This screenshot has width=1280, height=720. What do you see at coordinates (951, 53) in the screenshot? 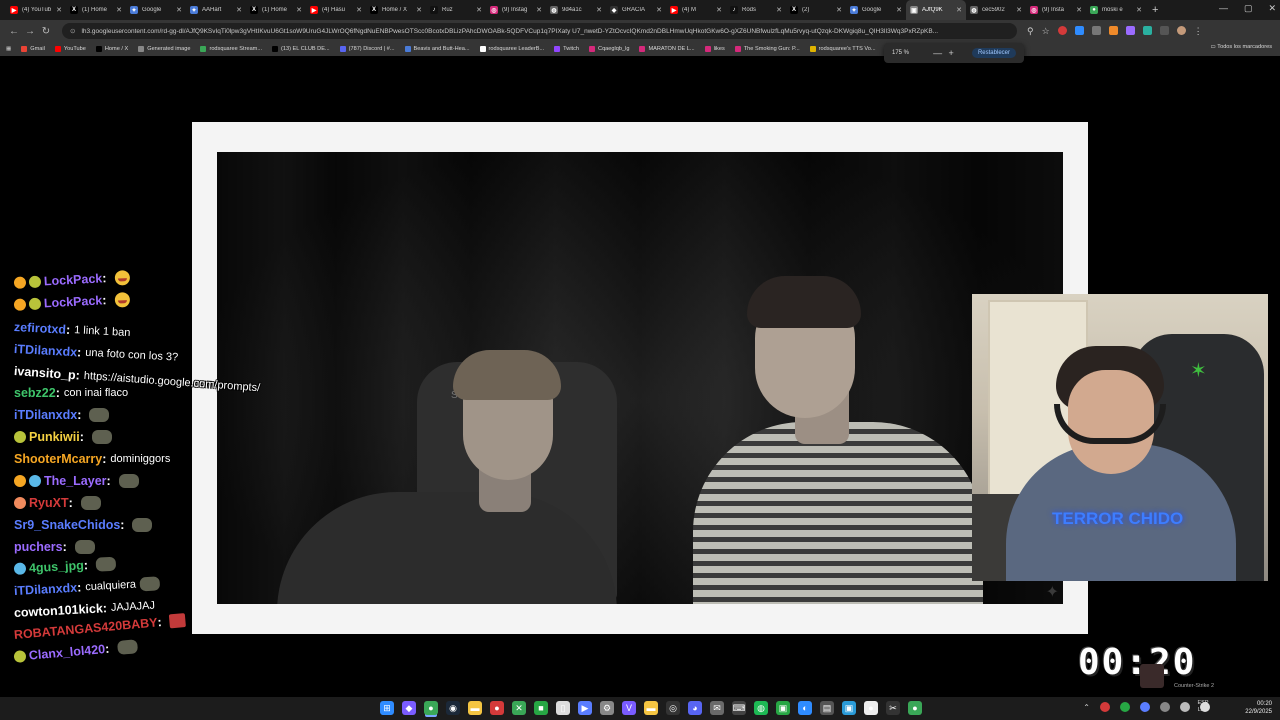
I see `zoom-in-button: +` at bounding box center [951, 53].